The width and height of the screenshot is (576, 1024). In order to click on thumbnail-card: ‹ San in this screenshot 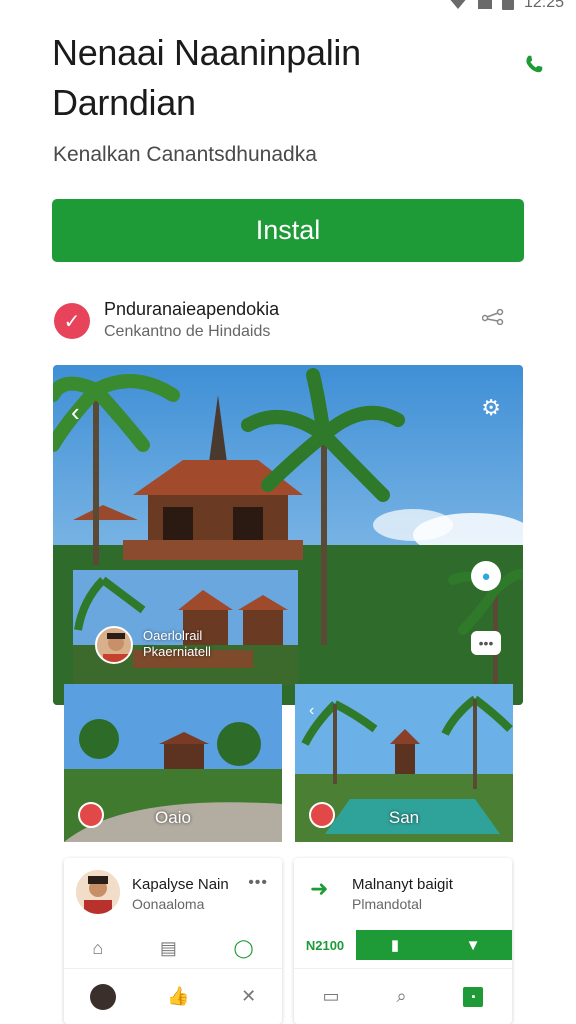, I will do `click(404, 763)`.